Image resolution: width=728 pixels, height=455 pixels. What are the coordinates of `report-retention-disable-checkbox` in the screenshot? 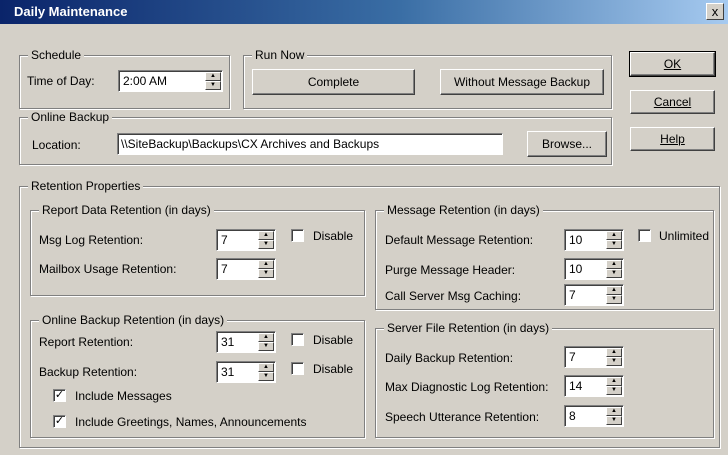 It's located at (297, 339).